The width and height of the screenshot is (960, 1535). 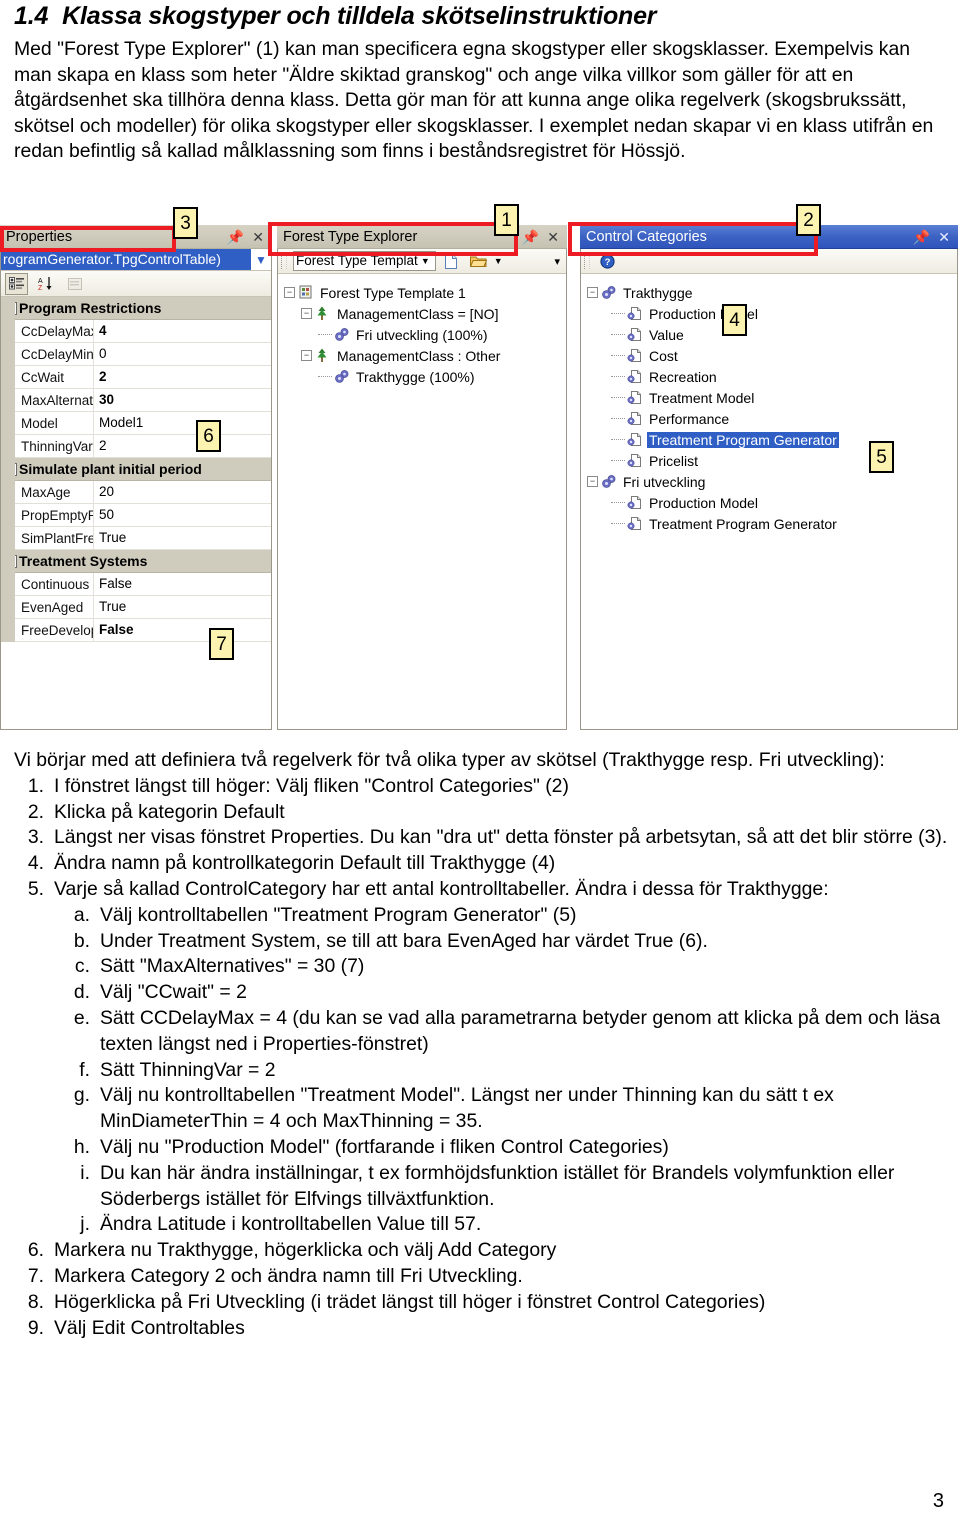 I want to click on toolbar-overflow-icon: ▾, so click(x=558, y=261).